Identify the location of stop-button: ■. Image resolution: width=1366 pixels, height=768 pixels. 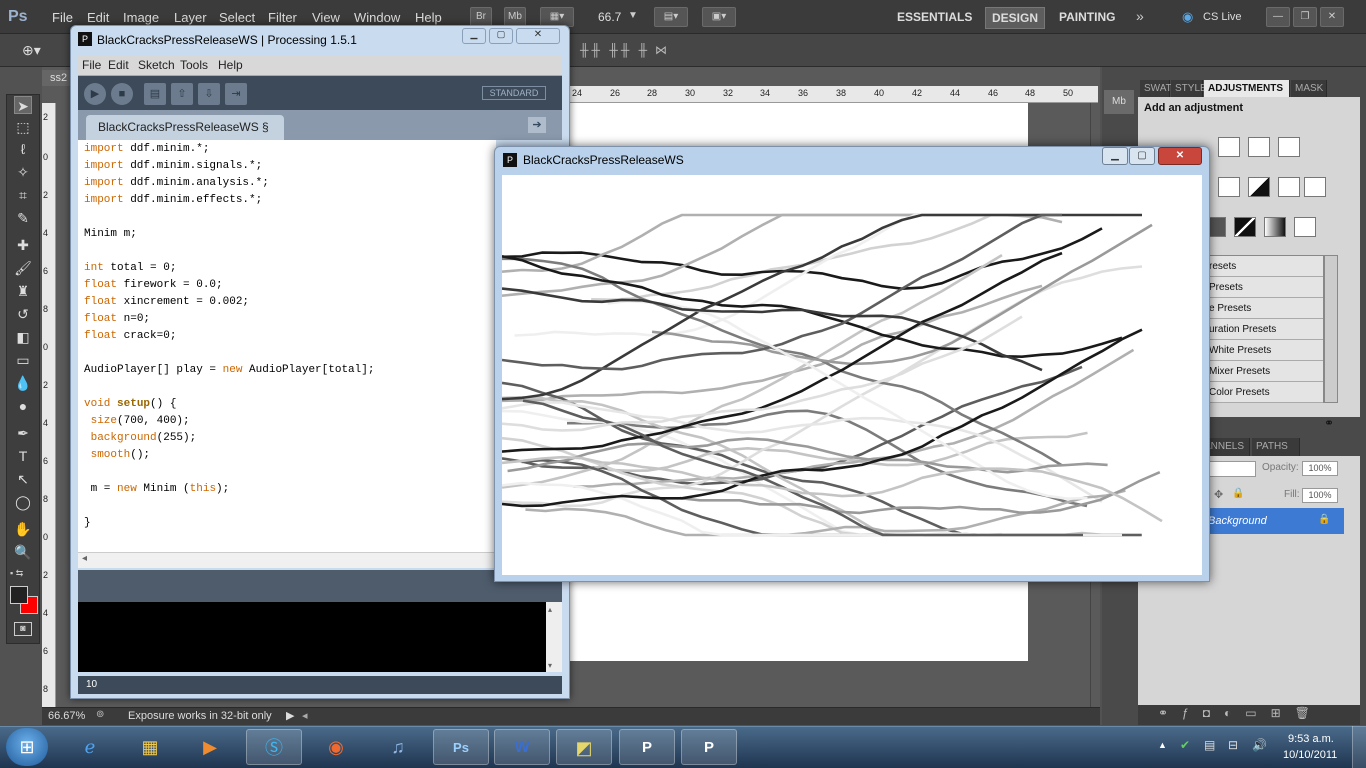
(122, 94).